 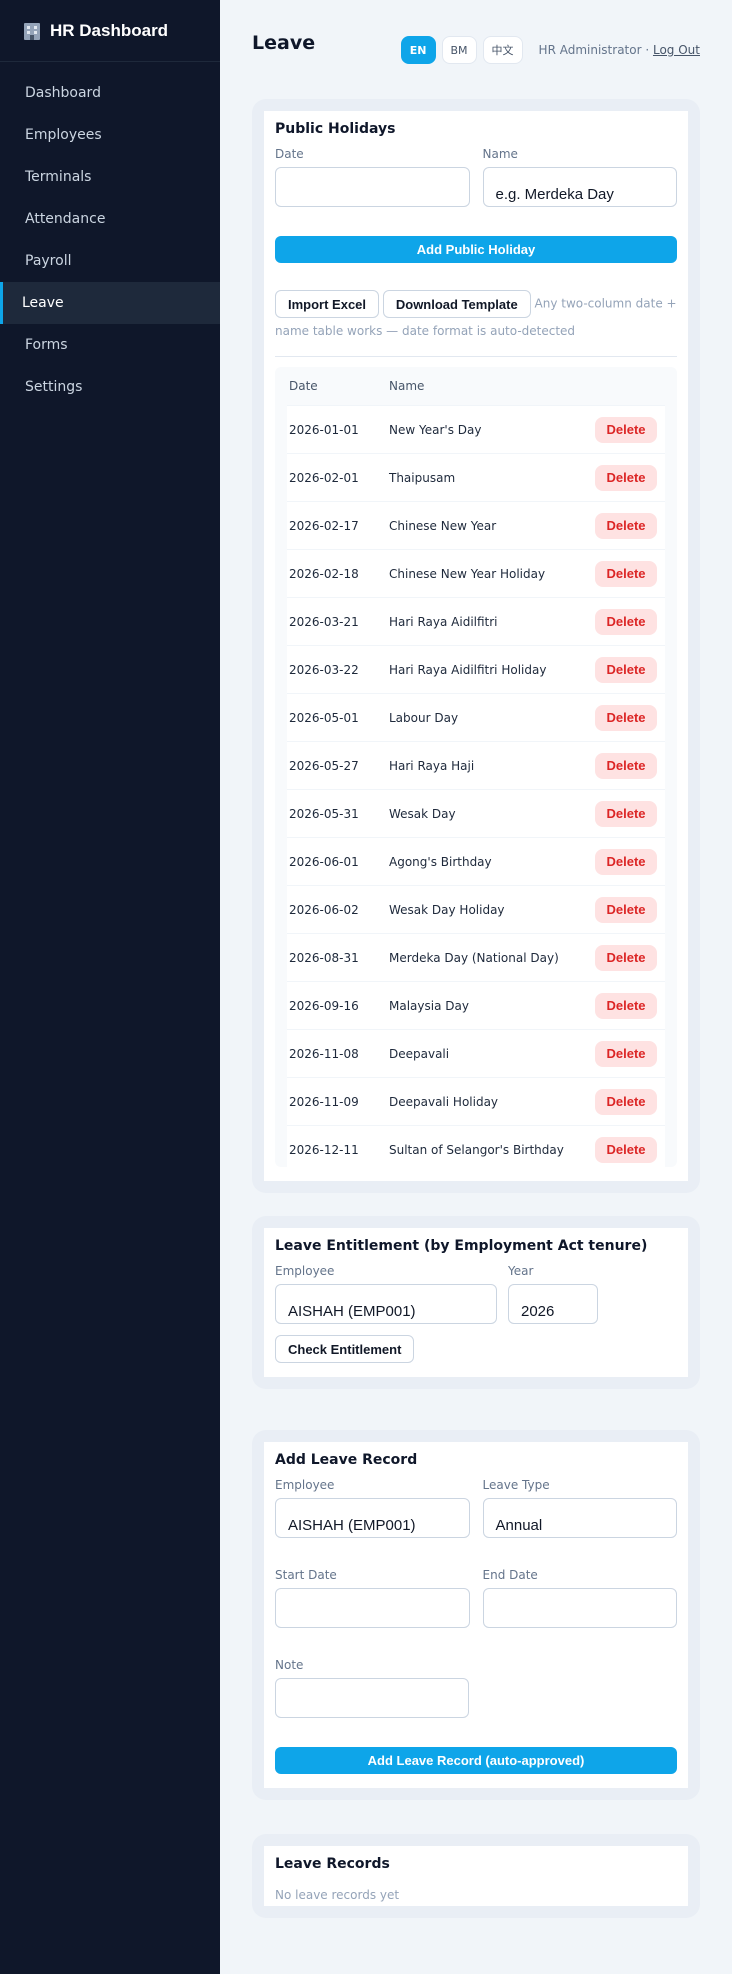 What do you see at coordinates (429, 1005) in the screenshot?
I see `holiday-name: Malaysia Day` at bounding box center [429, 1005].